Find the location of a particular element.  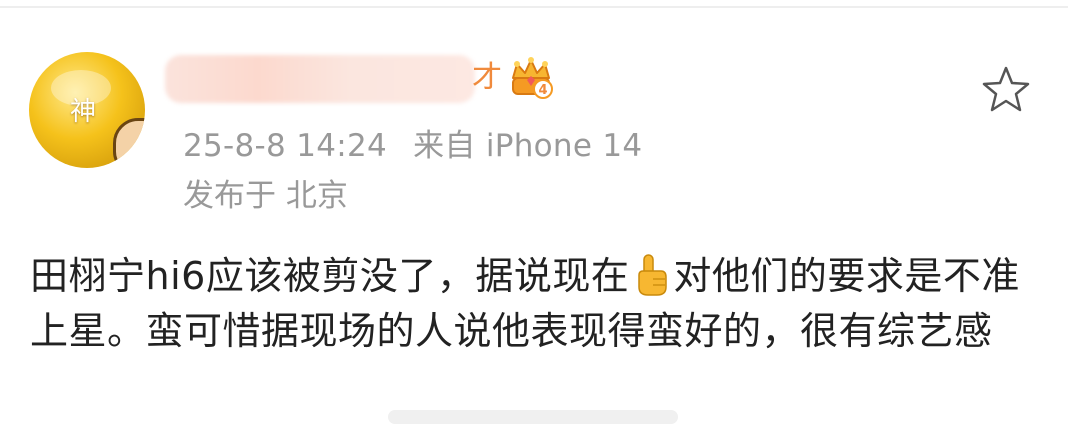

post-source: 来自 iPhone 14 is located at coordinates (528, 146).